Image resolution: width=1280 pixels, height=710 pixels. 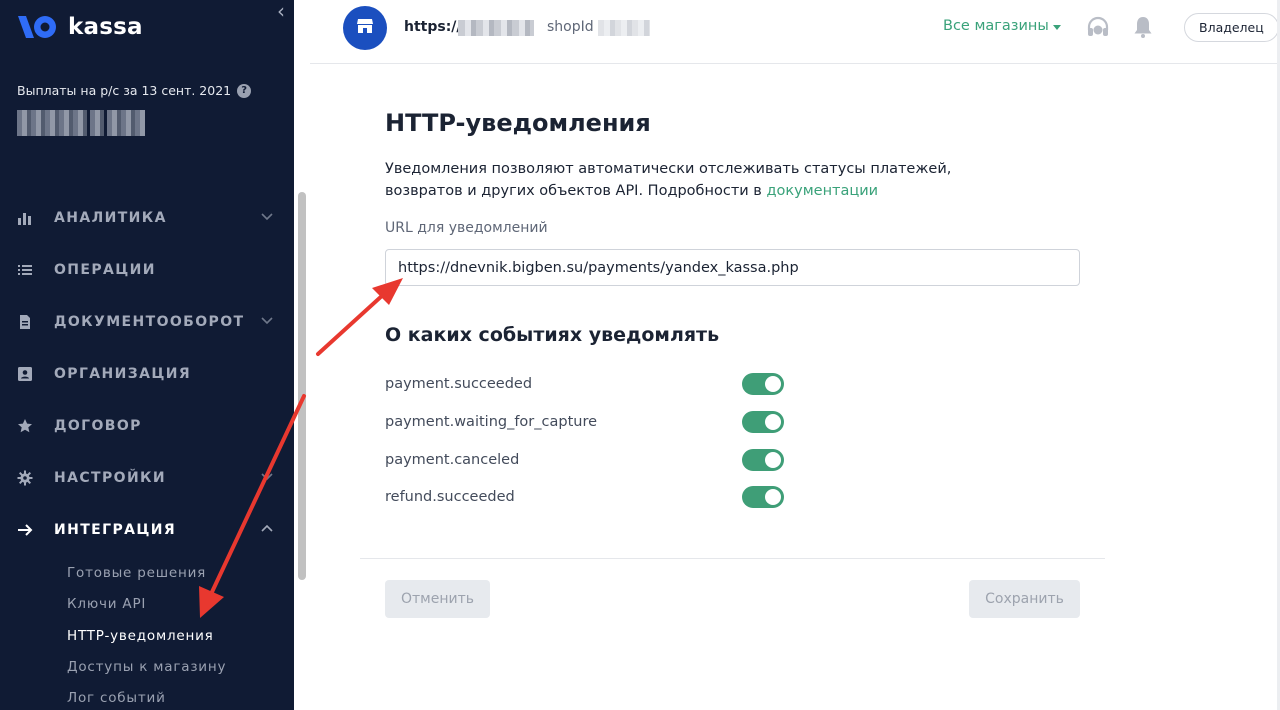 I want to click on sidebar-item-operations: ОПЕРАЦИИ, so click(x=147, y=270).